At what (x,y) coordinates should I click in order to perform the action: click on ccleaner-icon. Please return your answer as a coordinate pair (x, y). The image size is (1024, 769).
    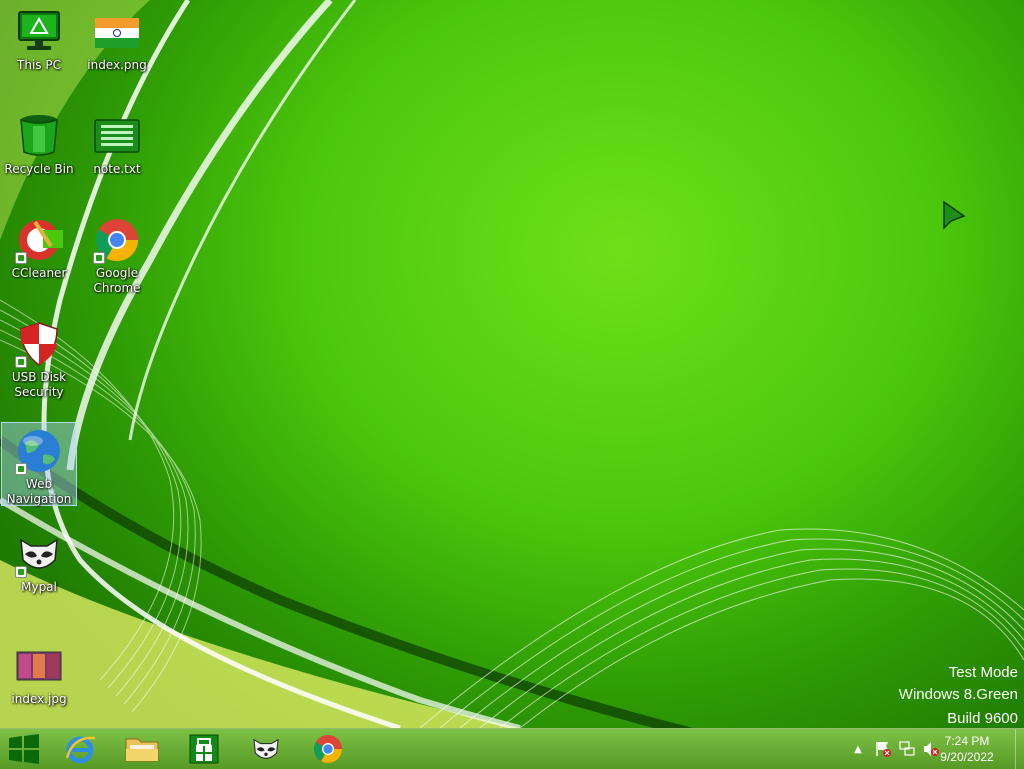
    Looking at the image, I should click on (39, 240).